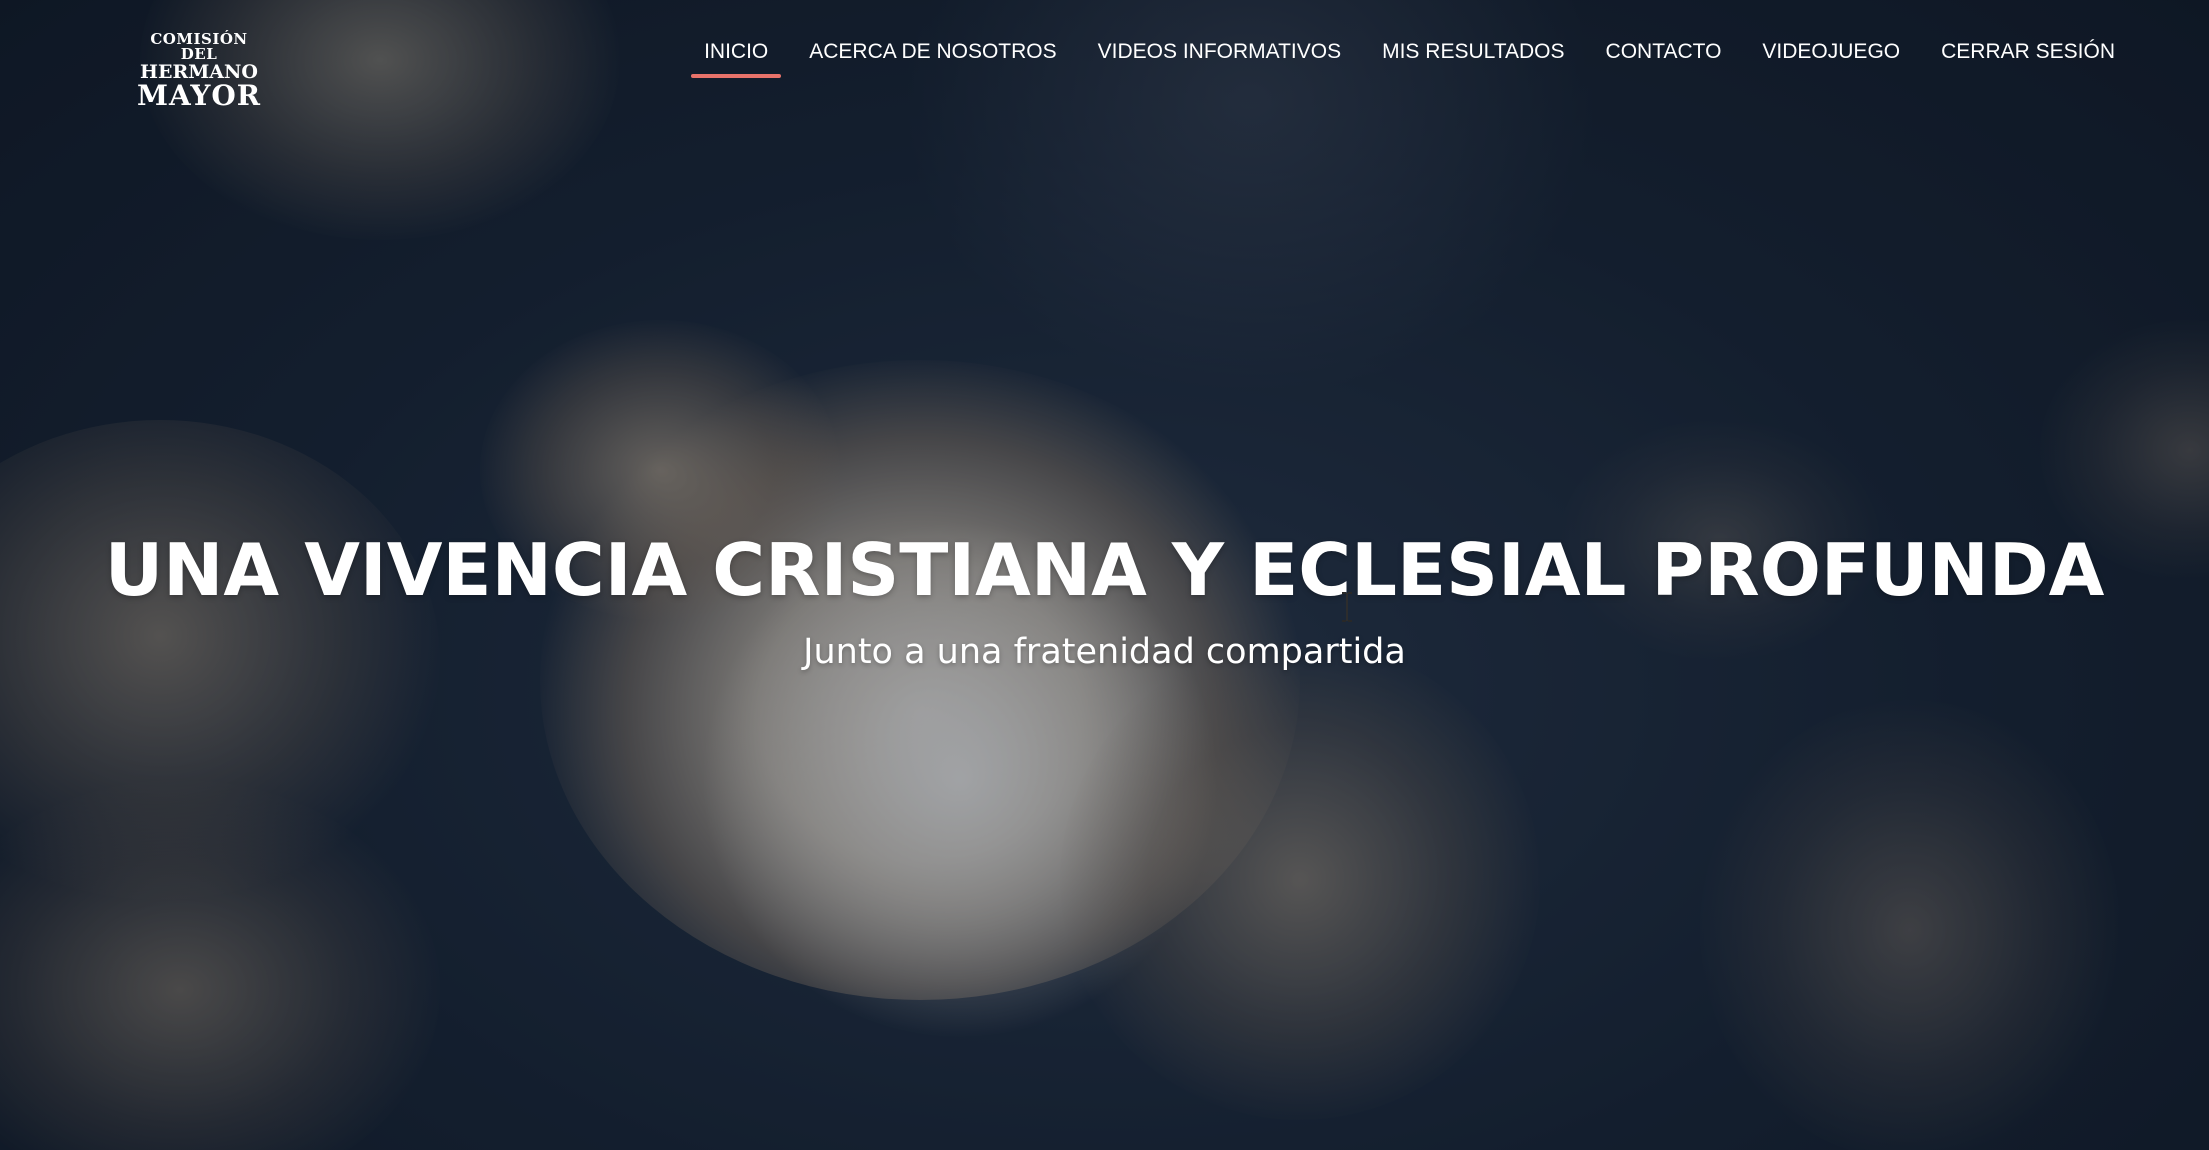  I want to click on text-cursor-icon, so click(1347, 607).